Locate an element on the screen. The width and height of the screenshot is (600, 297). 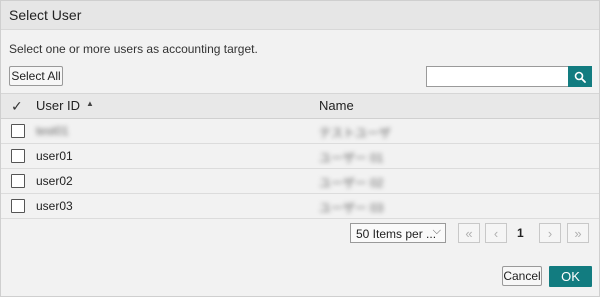
user-id-cell: test01 is located at coordinates (52, 131).